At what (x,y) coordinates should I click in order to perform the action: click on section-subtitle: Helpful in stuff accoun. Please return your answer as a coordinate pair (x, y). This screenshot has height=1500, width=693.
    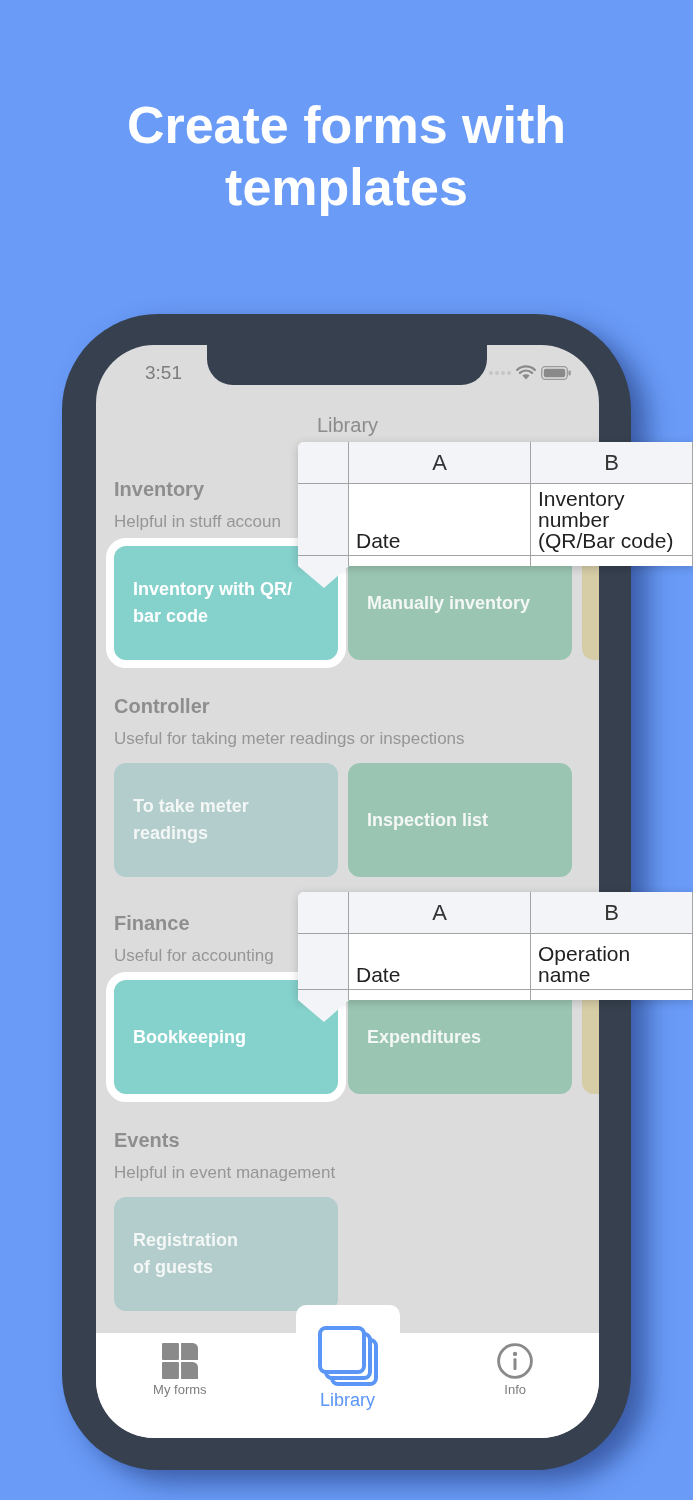
    Looking at the image, I should click on (197, 522).